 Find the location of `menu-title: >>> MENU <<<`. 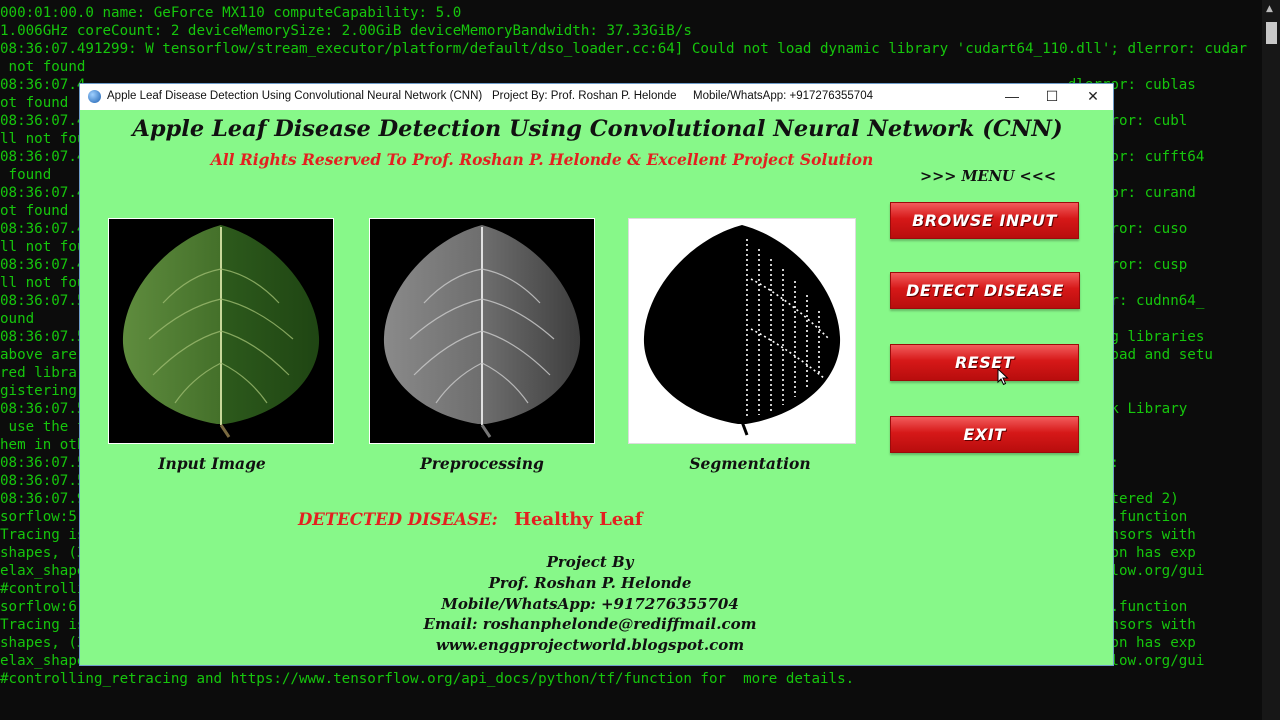

menu-title: >>> MENU <<< is located at coordinates (988, 176).